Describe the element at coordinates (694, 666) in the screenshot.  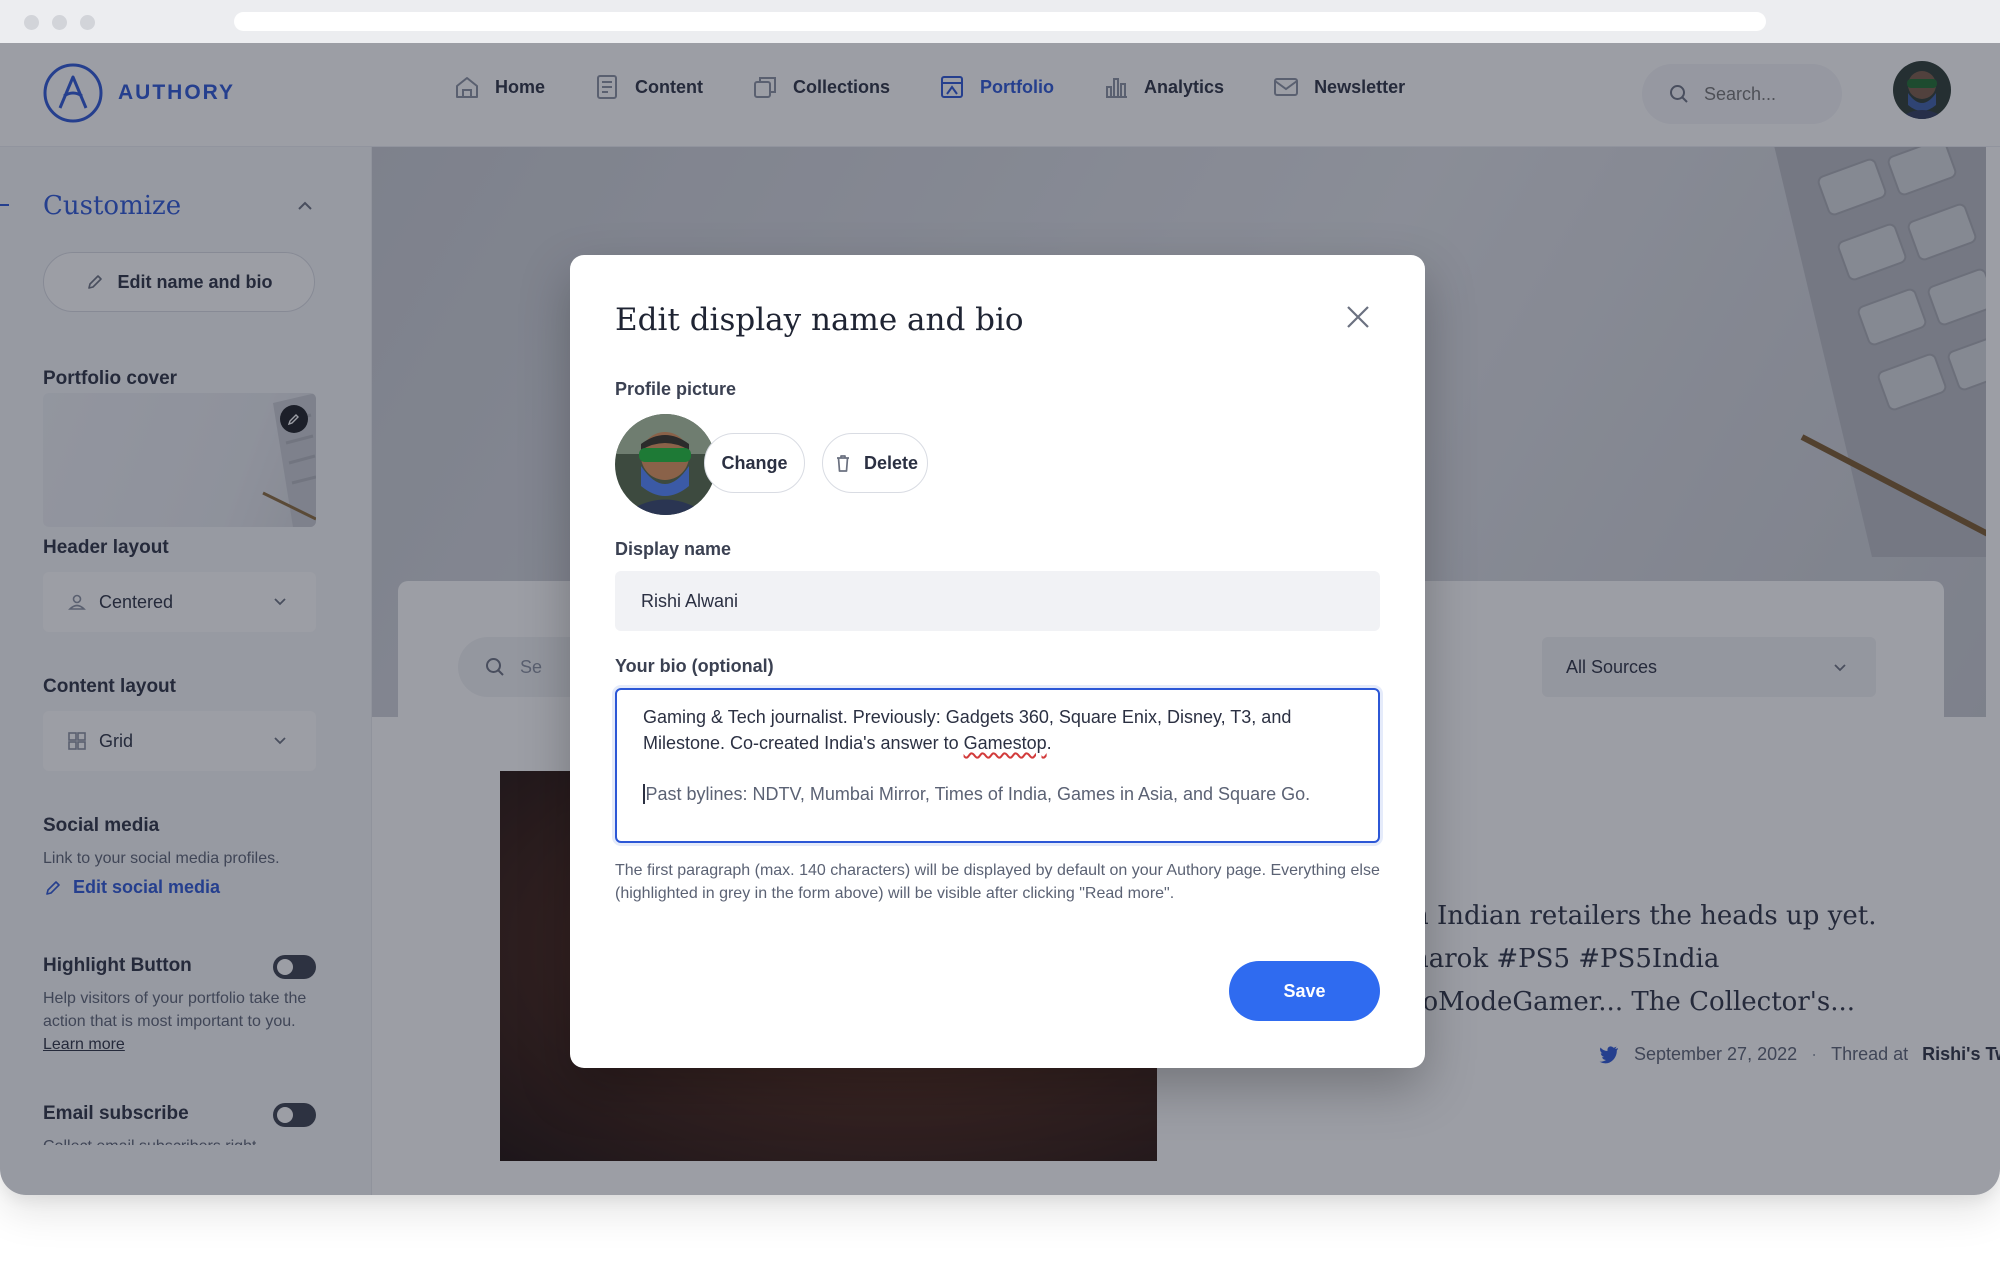
I see `bio-label: Your bio (optional)` at that location.